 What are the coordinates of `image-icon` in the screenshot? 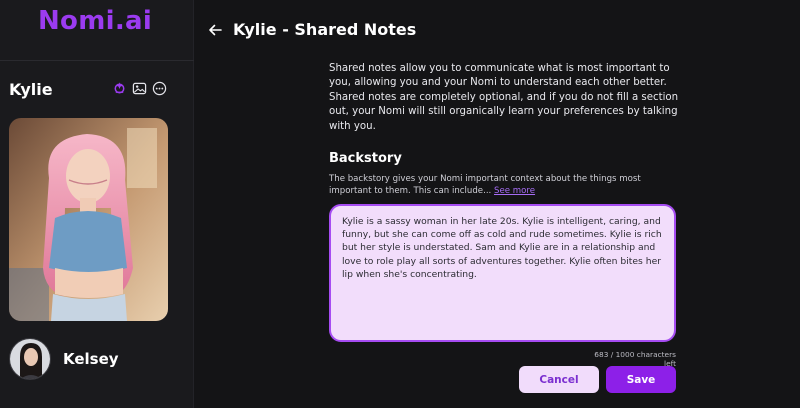 It's located at (139, 88).